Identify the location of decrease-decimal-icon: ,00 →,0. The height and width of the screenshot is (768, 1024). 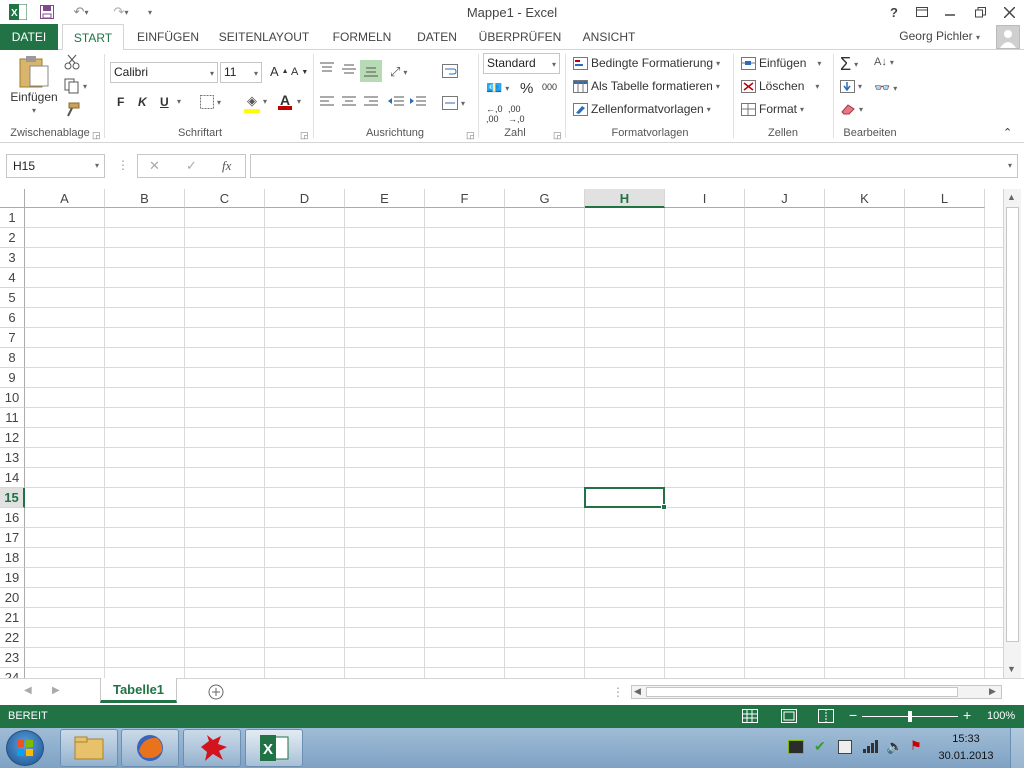
(516, 114).